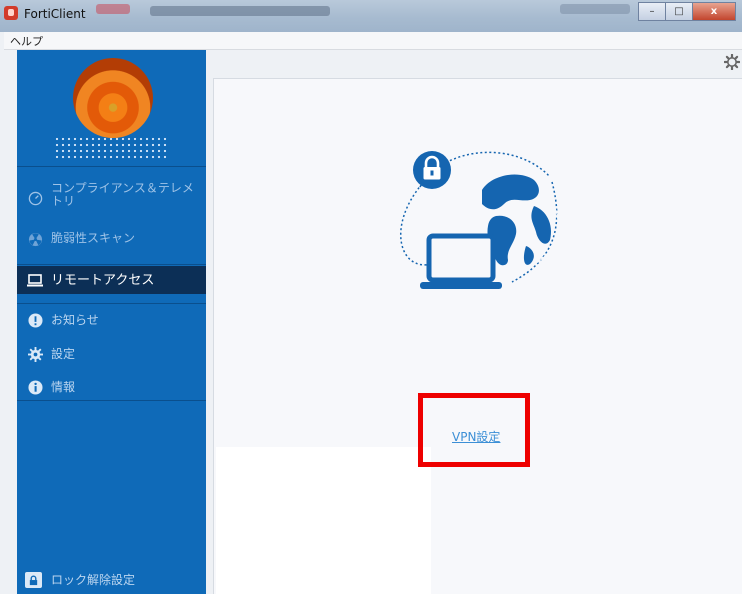 The height and width of the screenshot is (594, 742). Describe the element at coordinates (474, 430) in the screenshot. I see `highlight-box` at that location.